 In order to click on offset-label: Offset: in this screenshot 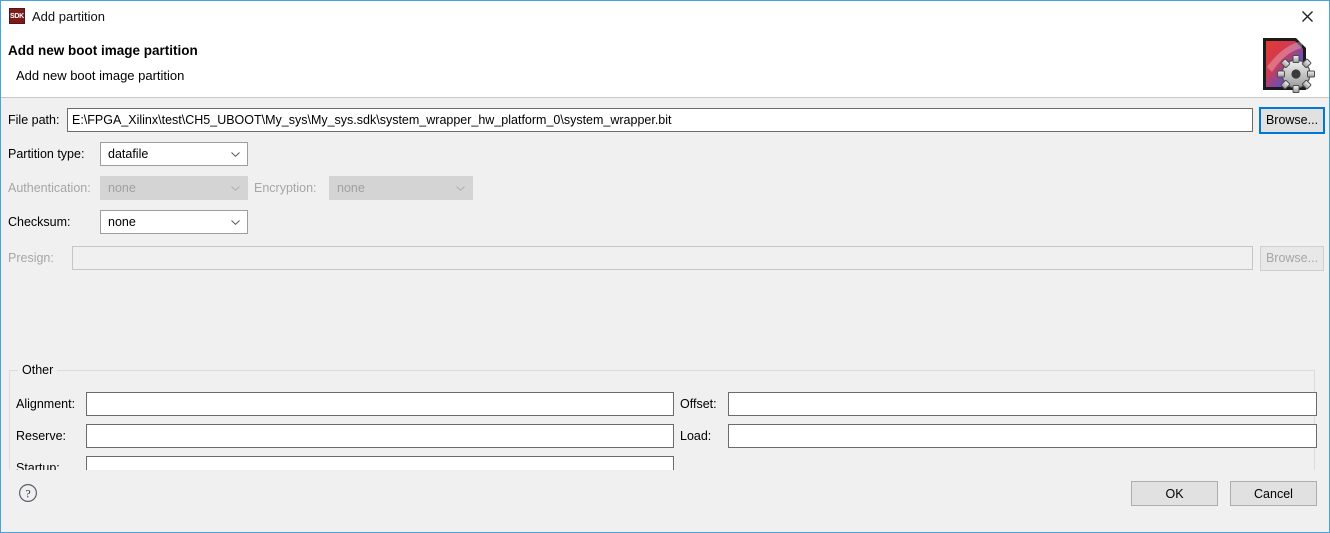, I will do `click(698, 404)`.